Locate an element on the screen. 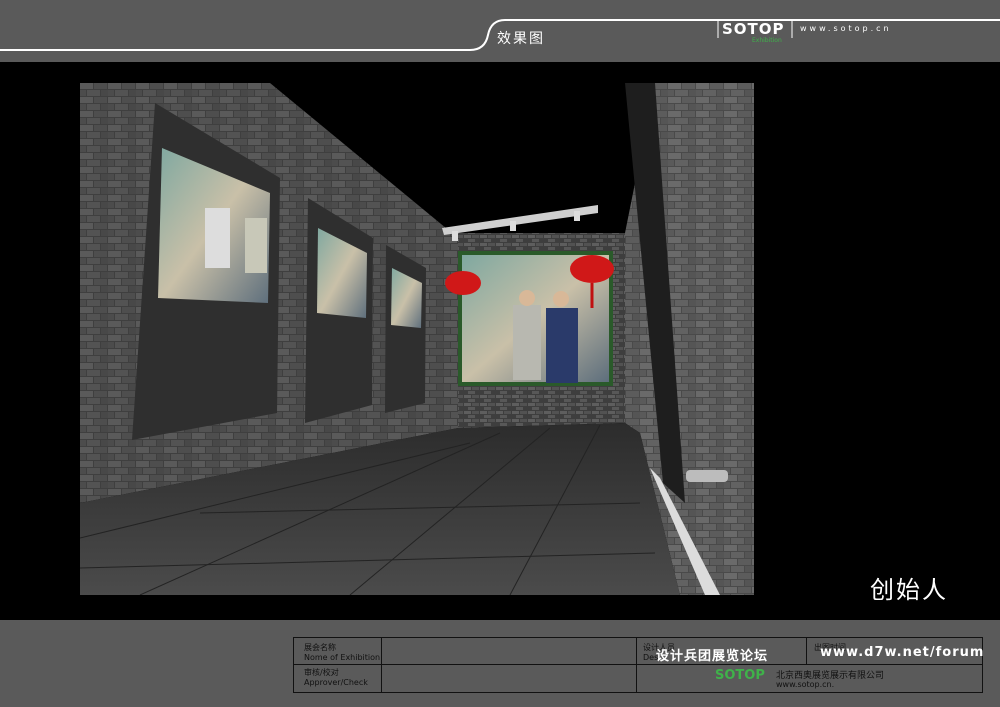  render-caption: 创始人 is located at coordinates (909, 590).